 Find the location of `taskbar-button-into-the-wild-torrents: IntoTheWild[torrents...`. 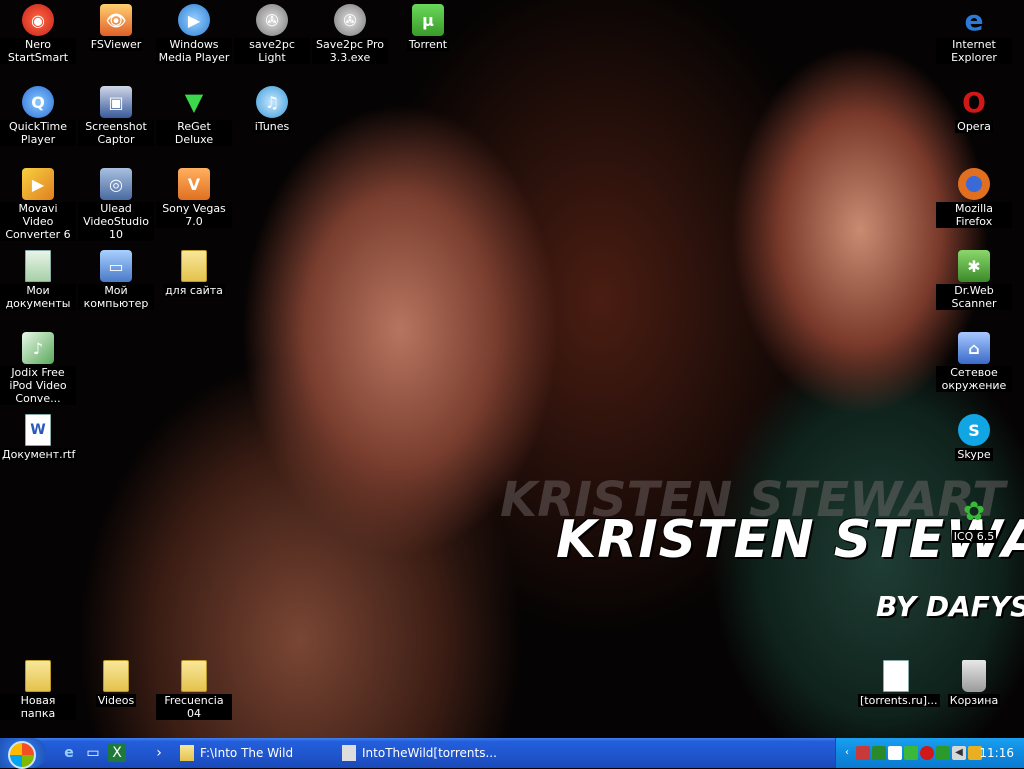

taskbar-button-into-the-wild-torrents: IntoTheWild[torrents... is located at coordinates (426, 753).